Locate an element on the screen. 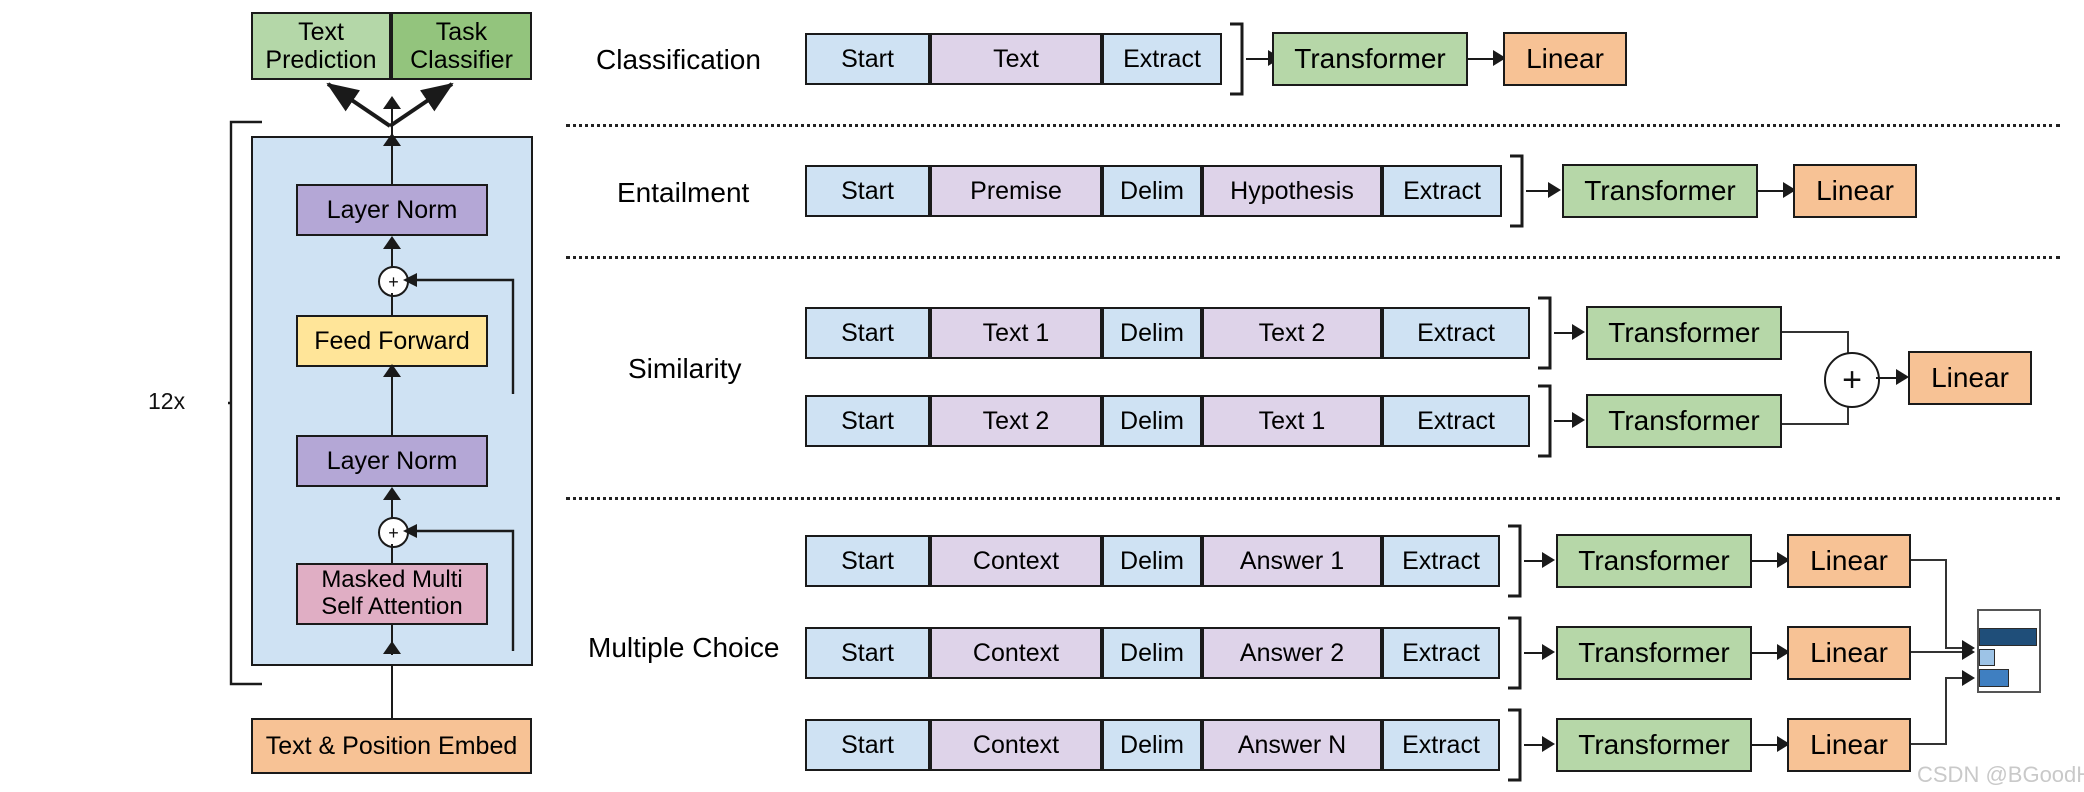  arrow-mc2-to-transformer is located at coordinates (1548, 652).